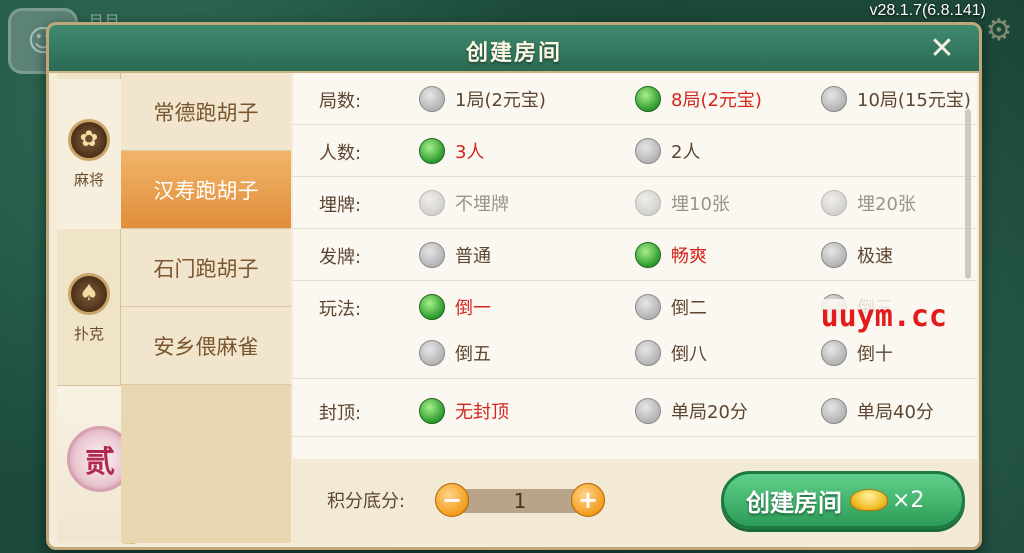 The image size is (1024, 553). What do you see at coordinates (716, 100) in the screenshot?
I see `option-text: 8局(2元宝)` at bounding box center [716, 100].